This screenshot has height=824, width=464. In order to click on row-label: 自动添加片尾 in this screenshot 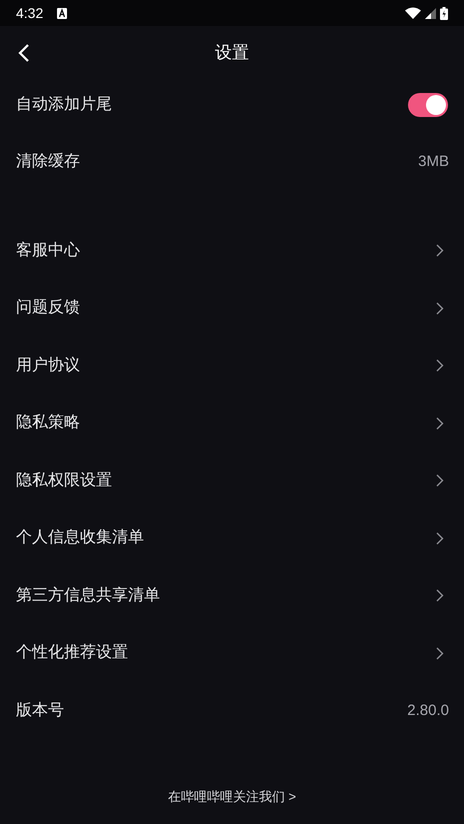, I will do `click(64, 104)`.